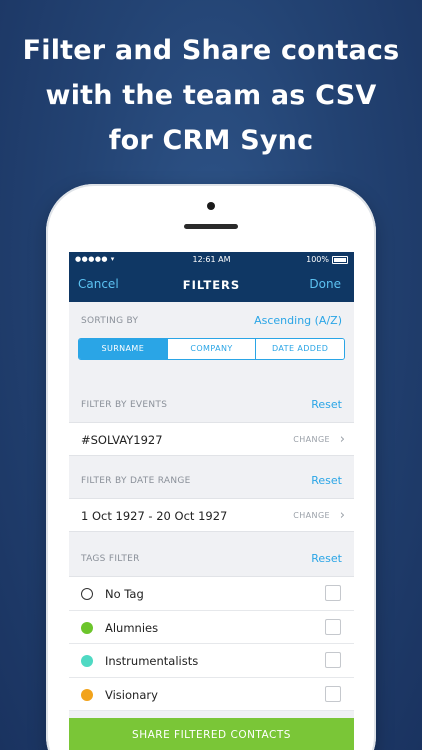 Image resolution: width=422 pixels, height=750 pixels. I want to click on headline-line-2: with the team as CSV, so click(211, 95).